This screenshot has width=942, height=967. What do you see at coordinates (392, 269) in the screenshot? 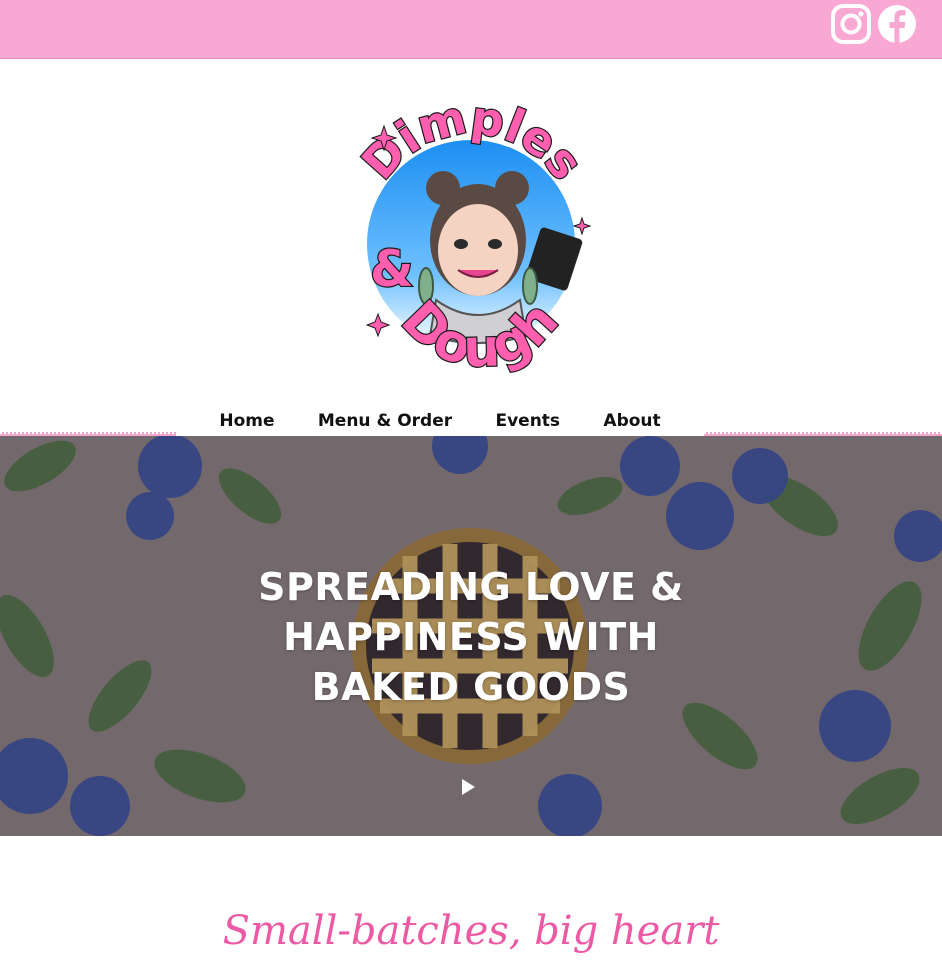
I see `logo-ampersand: &` at bounding box center [392, 269].